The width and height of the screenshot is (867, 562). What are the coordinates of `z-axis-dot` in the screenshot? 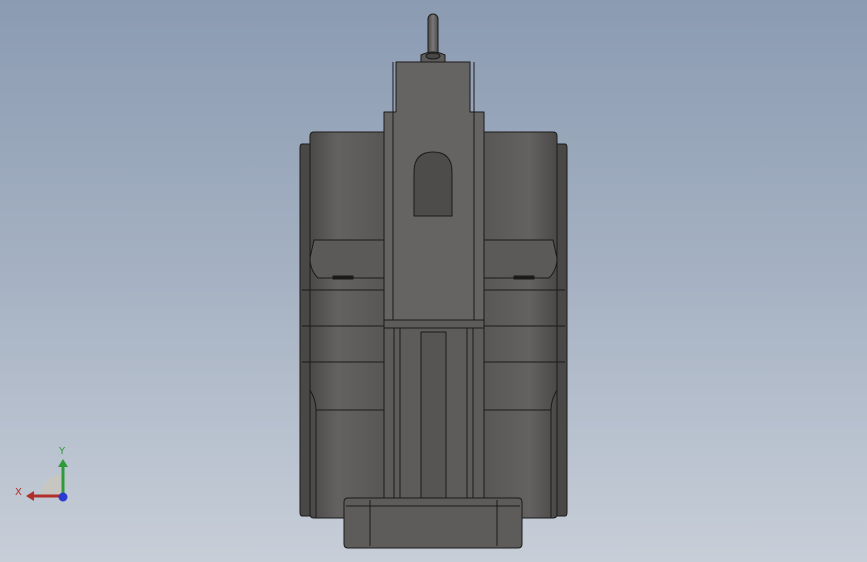 It's located at (63, 497).